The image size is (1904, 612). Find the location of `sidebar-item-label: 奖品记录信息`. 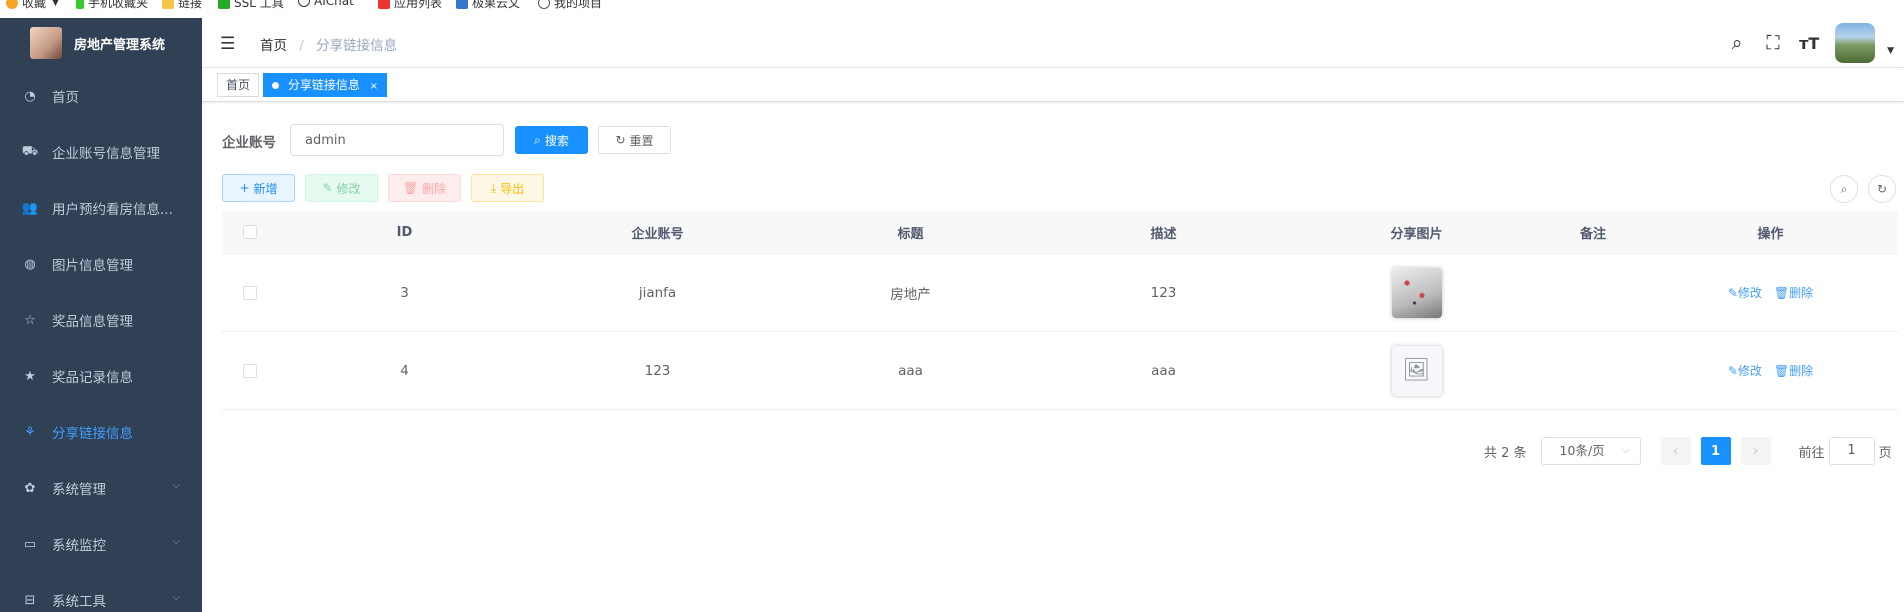

sidebar-item-label: 奖品记录信息 is located at coordinates (92, 378).